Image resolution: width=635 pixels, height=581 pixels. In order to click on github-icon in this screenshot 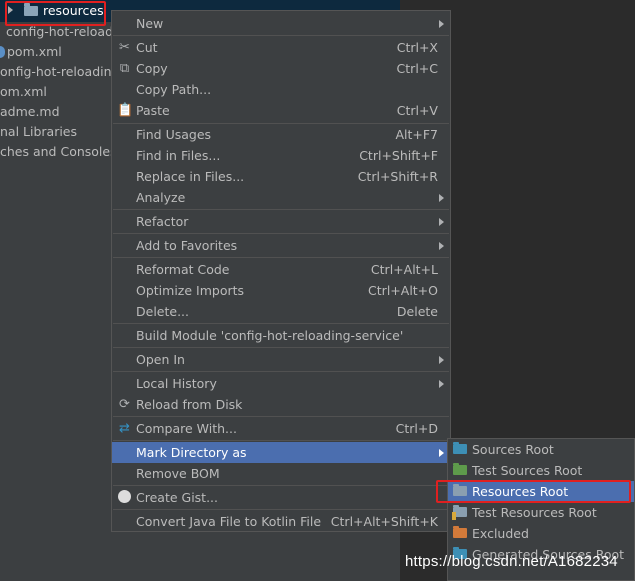, I will do `click(124, 497)`.